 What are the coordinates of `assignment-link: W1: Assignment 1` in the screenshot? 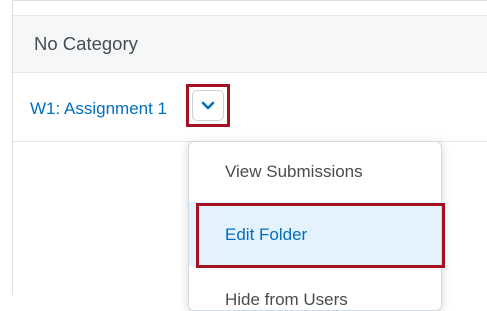 It's located at (98, 109).